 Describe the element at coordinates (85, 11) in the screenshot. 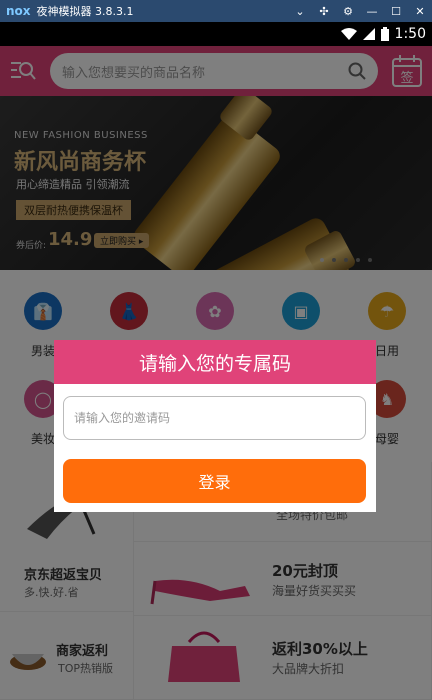

I see `emulator-title: 夜神模拟器 3.8.3.1` at that location.